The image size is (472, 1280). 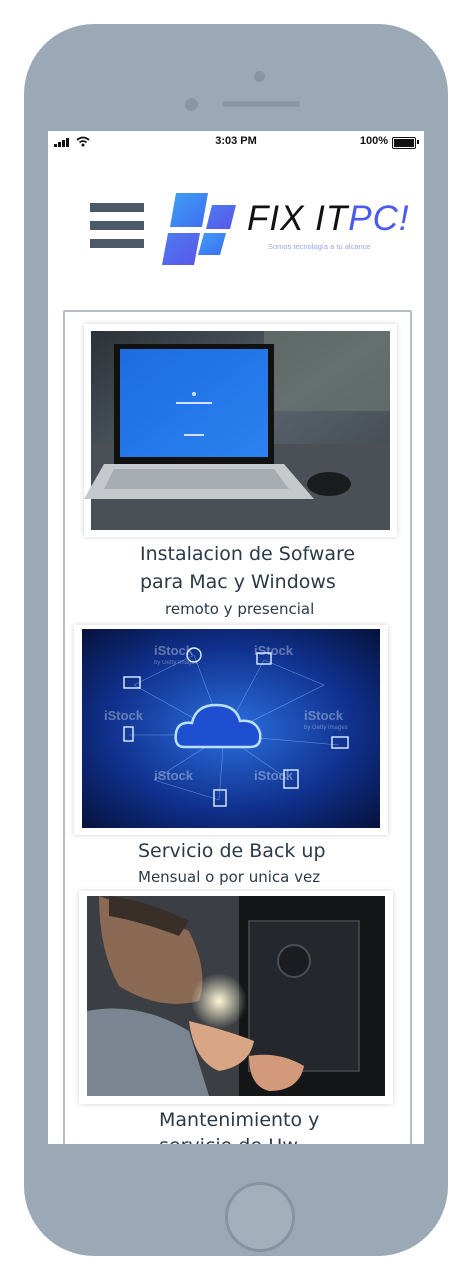 I want to click on battery-percentage: 100%, so click(x=373, y=141).